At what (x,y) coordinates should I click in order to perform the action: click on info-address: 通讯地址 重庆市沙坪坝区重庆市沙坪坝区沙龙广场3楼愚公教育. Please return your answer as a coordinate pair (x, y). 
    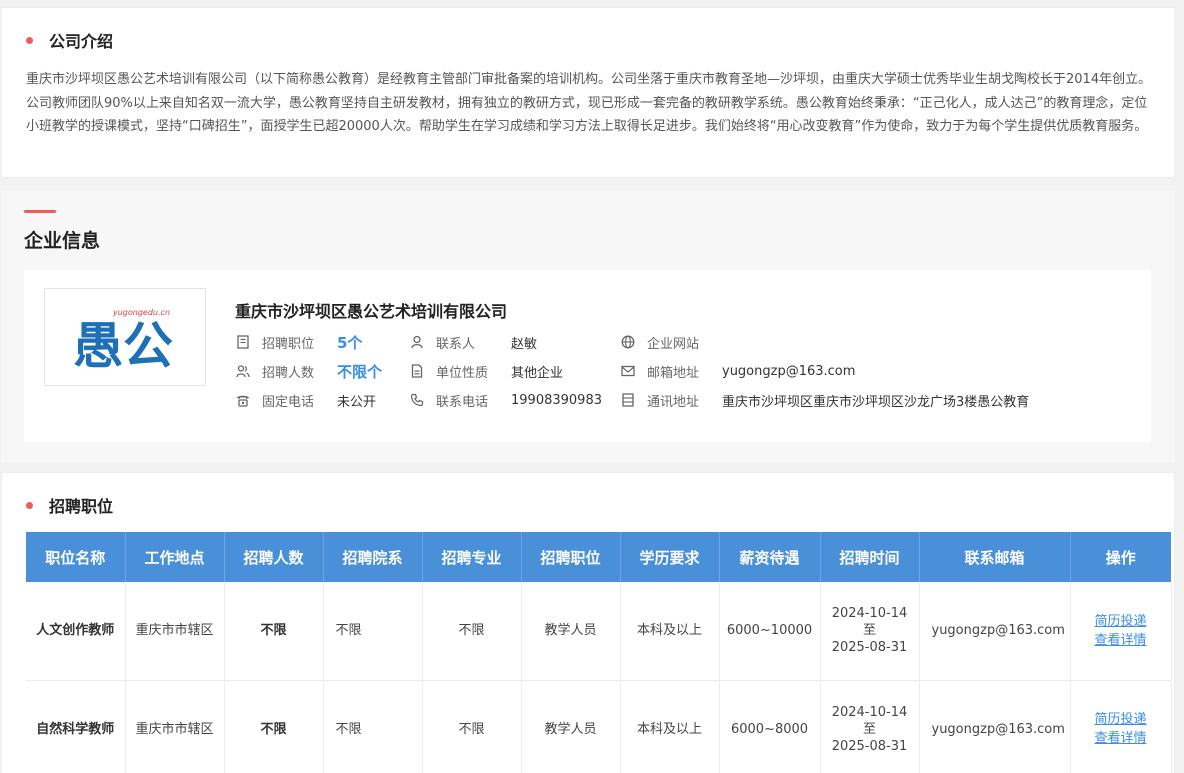
    Looking at the image, I should click on (824, 400).